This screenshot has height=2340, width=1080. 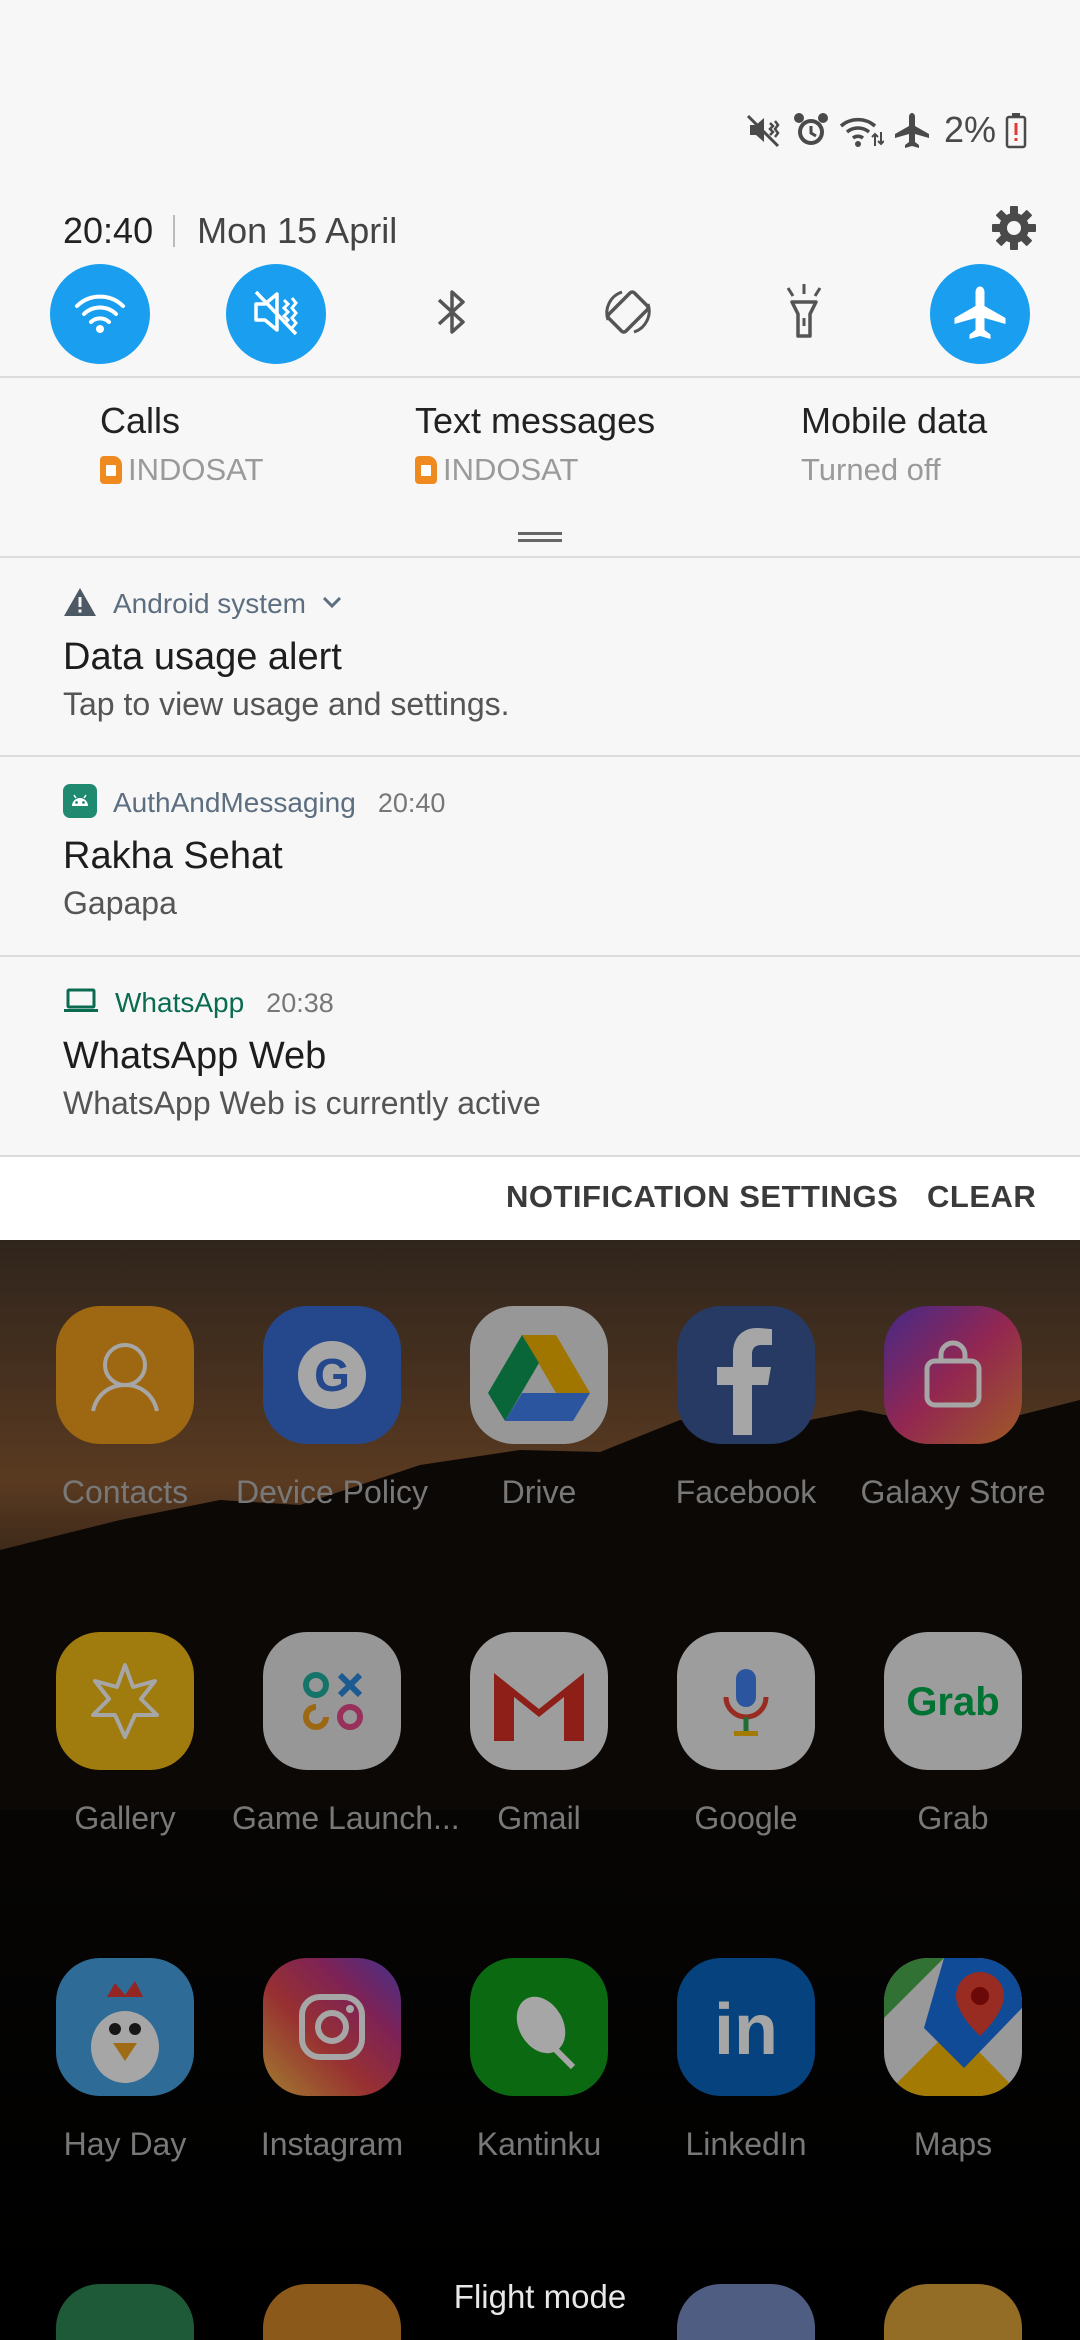 I want to click on qs-wifi-toggle, so click(x=100, y=314).